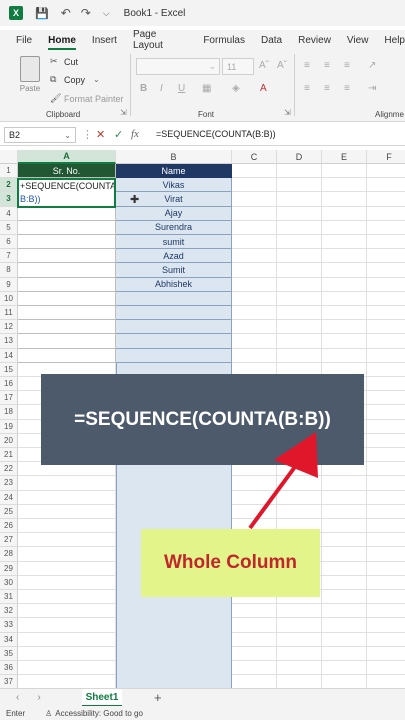 This screenshot has height=720, width=405. I want to click on row-header: 2, so click(9, 185).